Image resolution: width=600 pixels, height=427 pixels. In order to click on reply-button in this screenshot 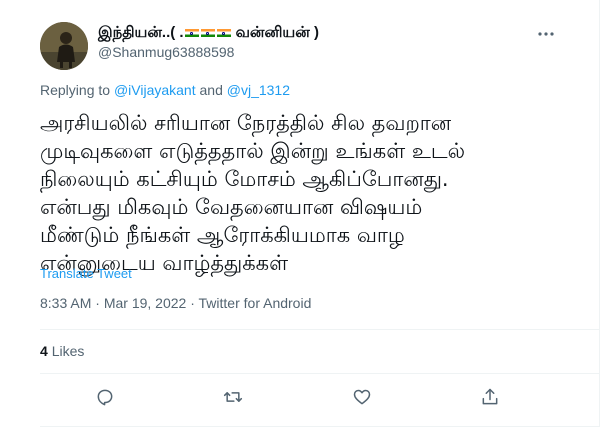, I will do `click(105, 397)`.